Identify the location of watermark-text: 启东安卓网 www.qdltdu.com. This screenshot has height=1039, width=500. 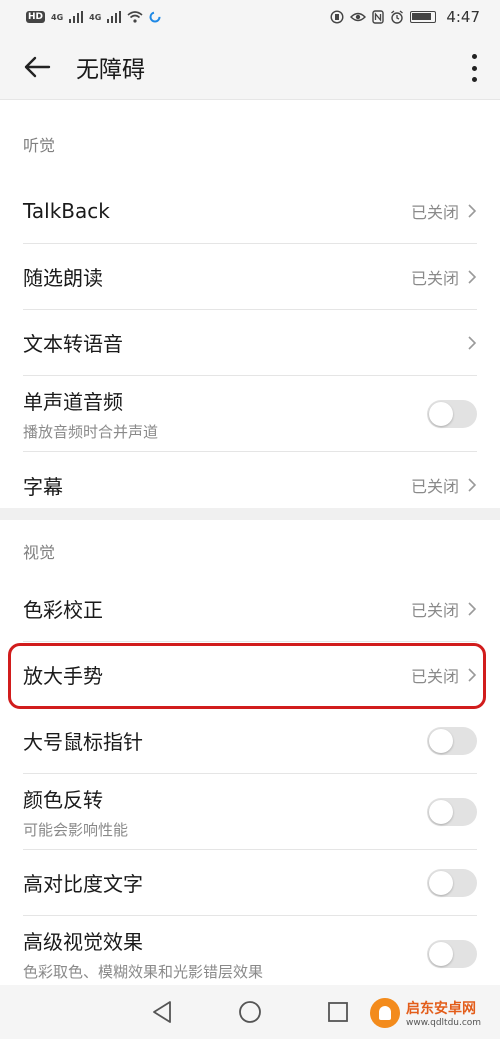
(443, 1013).